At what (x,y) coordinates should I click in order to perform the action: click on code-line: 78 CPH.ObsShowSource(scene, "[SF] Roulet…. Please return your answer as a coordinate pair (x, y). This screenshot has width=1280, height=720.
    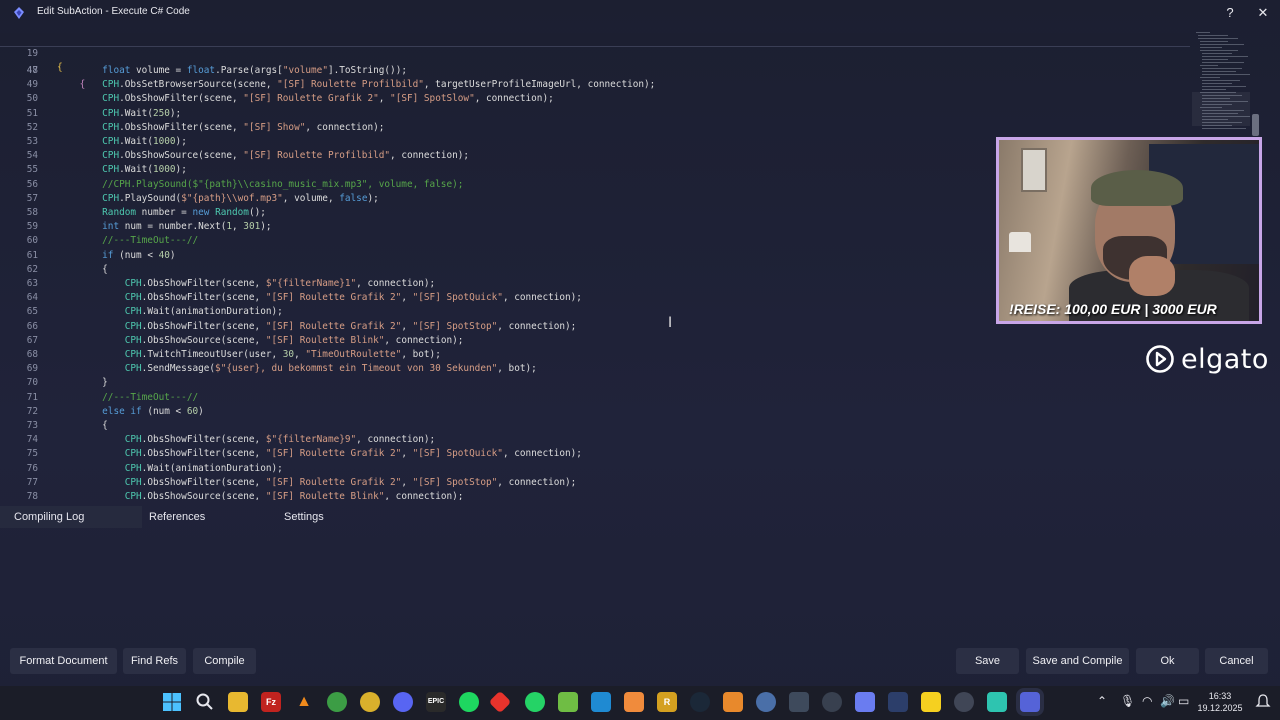
    Looking at the image, I should click on (595, 495).